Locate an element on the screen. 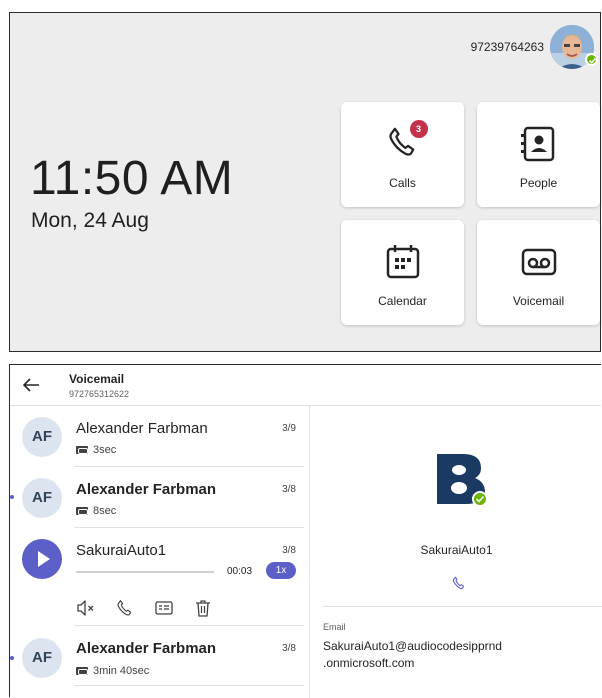 The height and width of the screenshot is (698, 602). voicemail-header: Voicemail 972765312622 is located at coordinates (305, 385).